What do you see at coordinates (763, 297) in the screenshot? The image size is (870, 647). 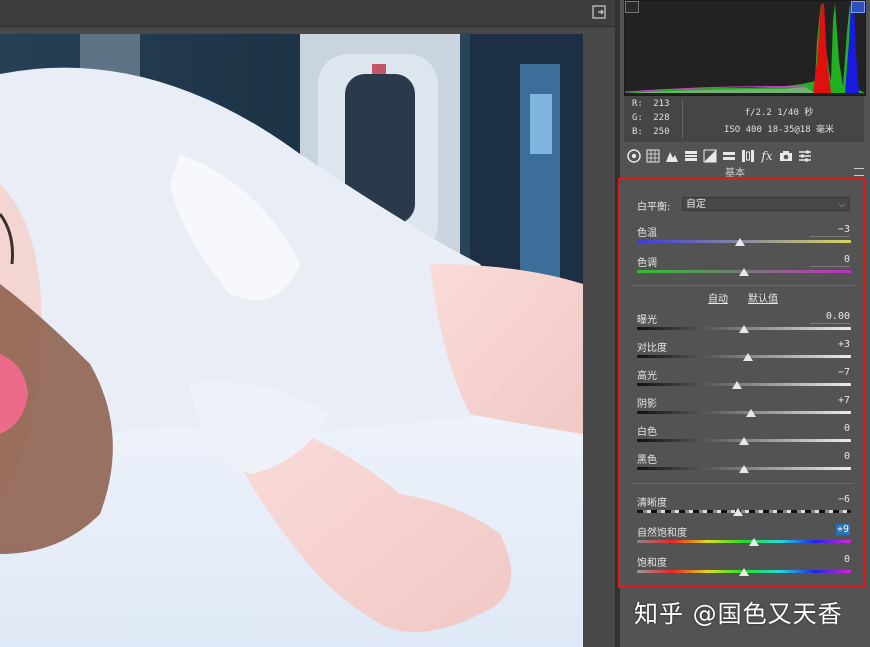 I see `default-link: 默认值` at bounding box center [763, 297].